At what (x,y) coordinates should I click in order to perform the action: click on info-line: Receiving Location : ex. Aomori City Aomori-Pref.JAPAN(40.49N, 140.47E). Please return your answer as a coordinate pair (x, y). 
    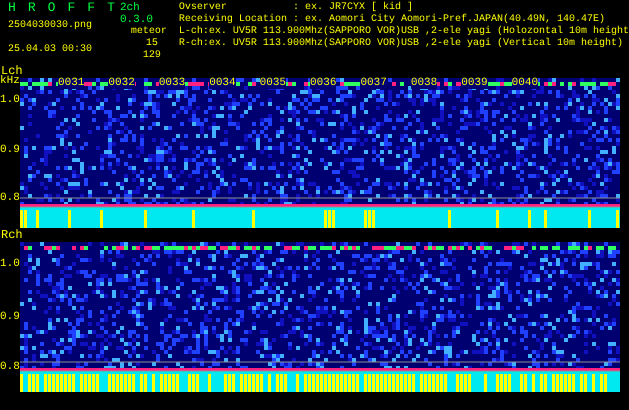
    Looking at the image, I should click on (392, 20).